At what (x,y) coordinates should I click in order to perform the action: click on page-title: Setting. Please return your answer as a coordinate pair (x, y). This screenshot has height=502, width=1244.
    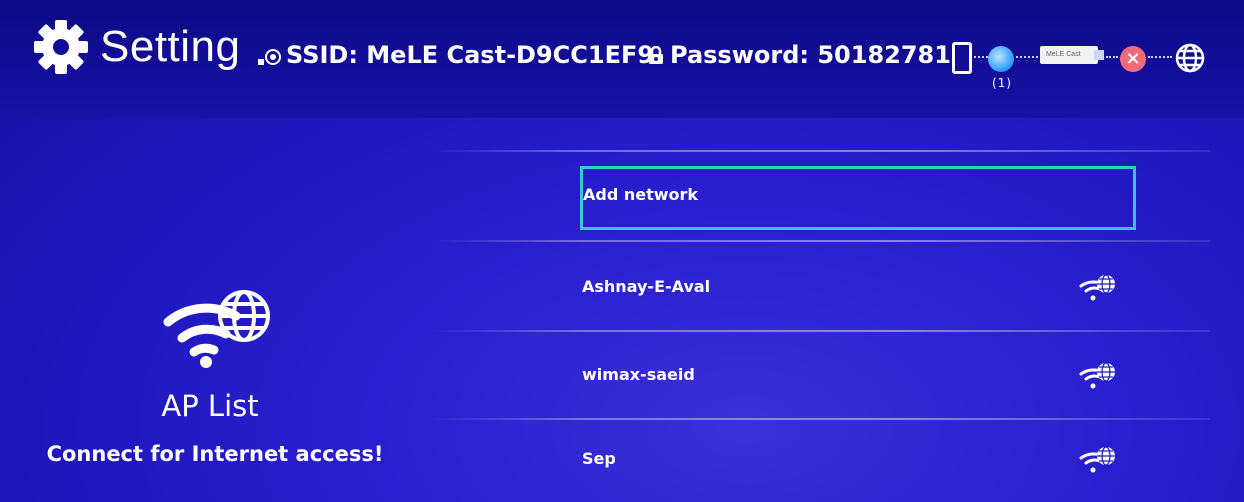
    Looking at the image, I should click on (170, 46).